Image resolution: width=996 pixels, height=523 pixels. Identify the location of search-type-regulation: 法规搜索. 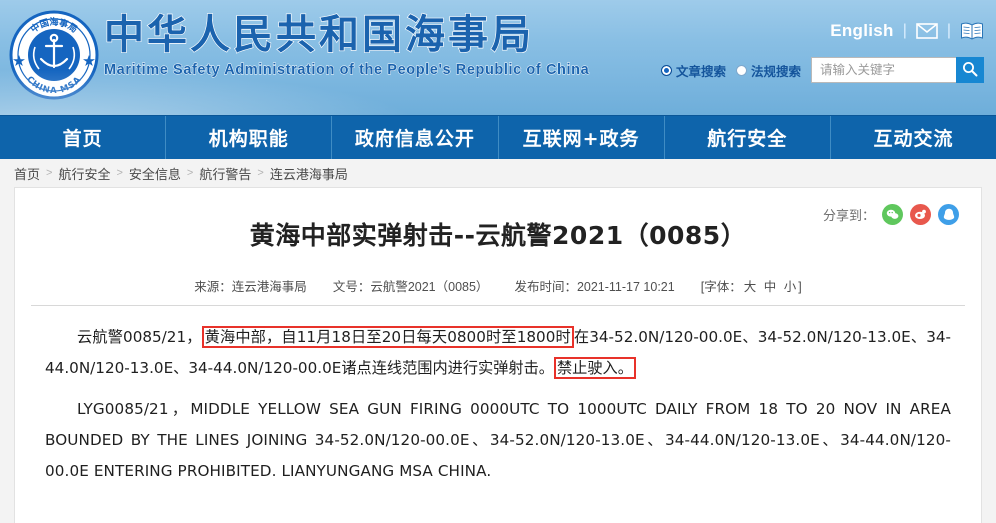
(768, 70).